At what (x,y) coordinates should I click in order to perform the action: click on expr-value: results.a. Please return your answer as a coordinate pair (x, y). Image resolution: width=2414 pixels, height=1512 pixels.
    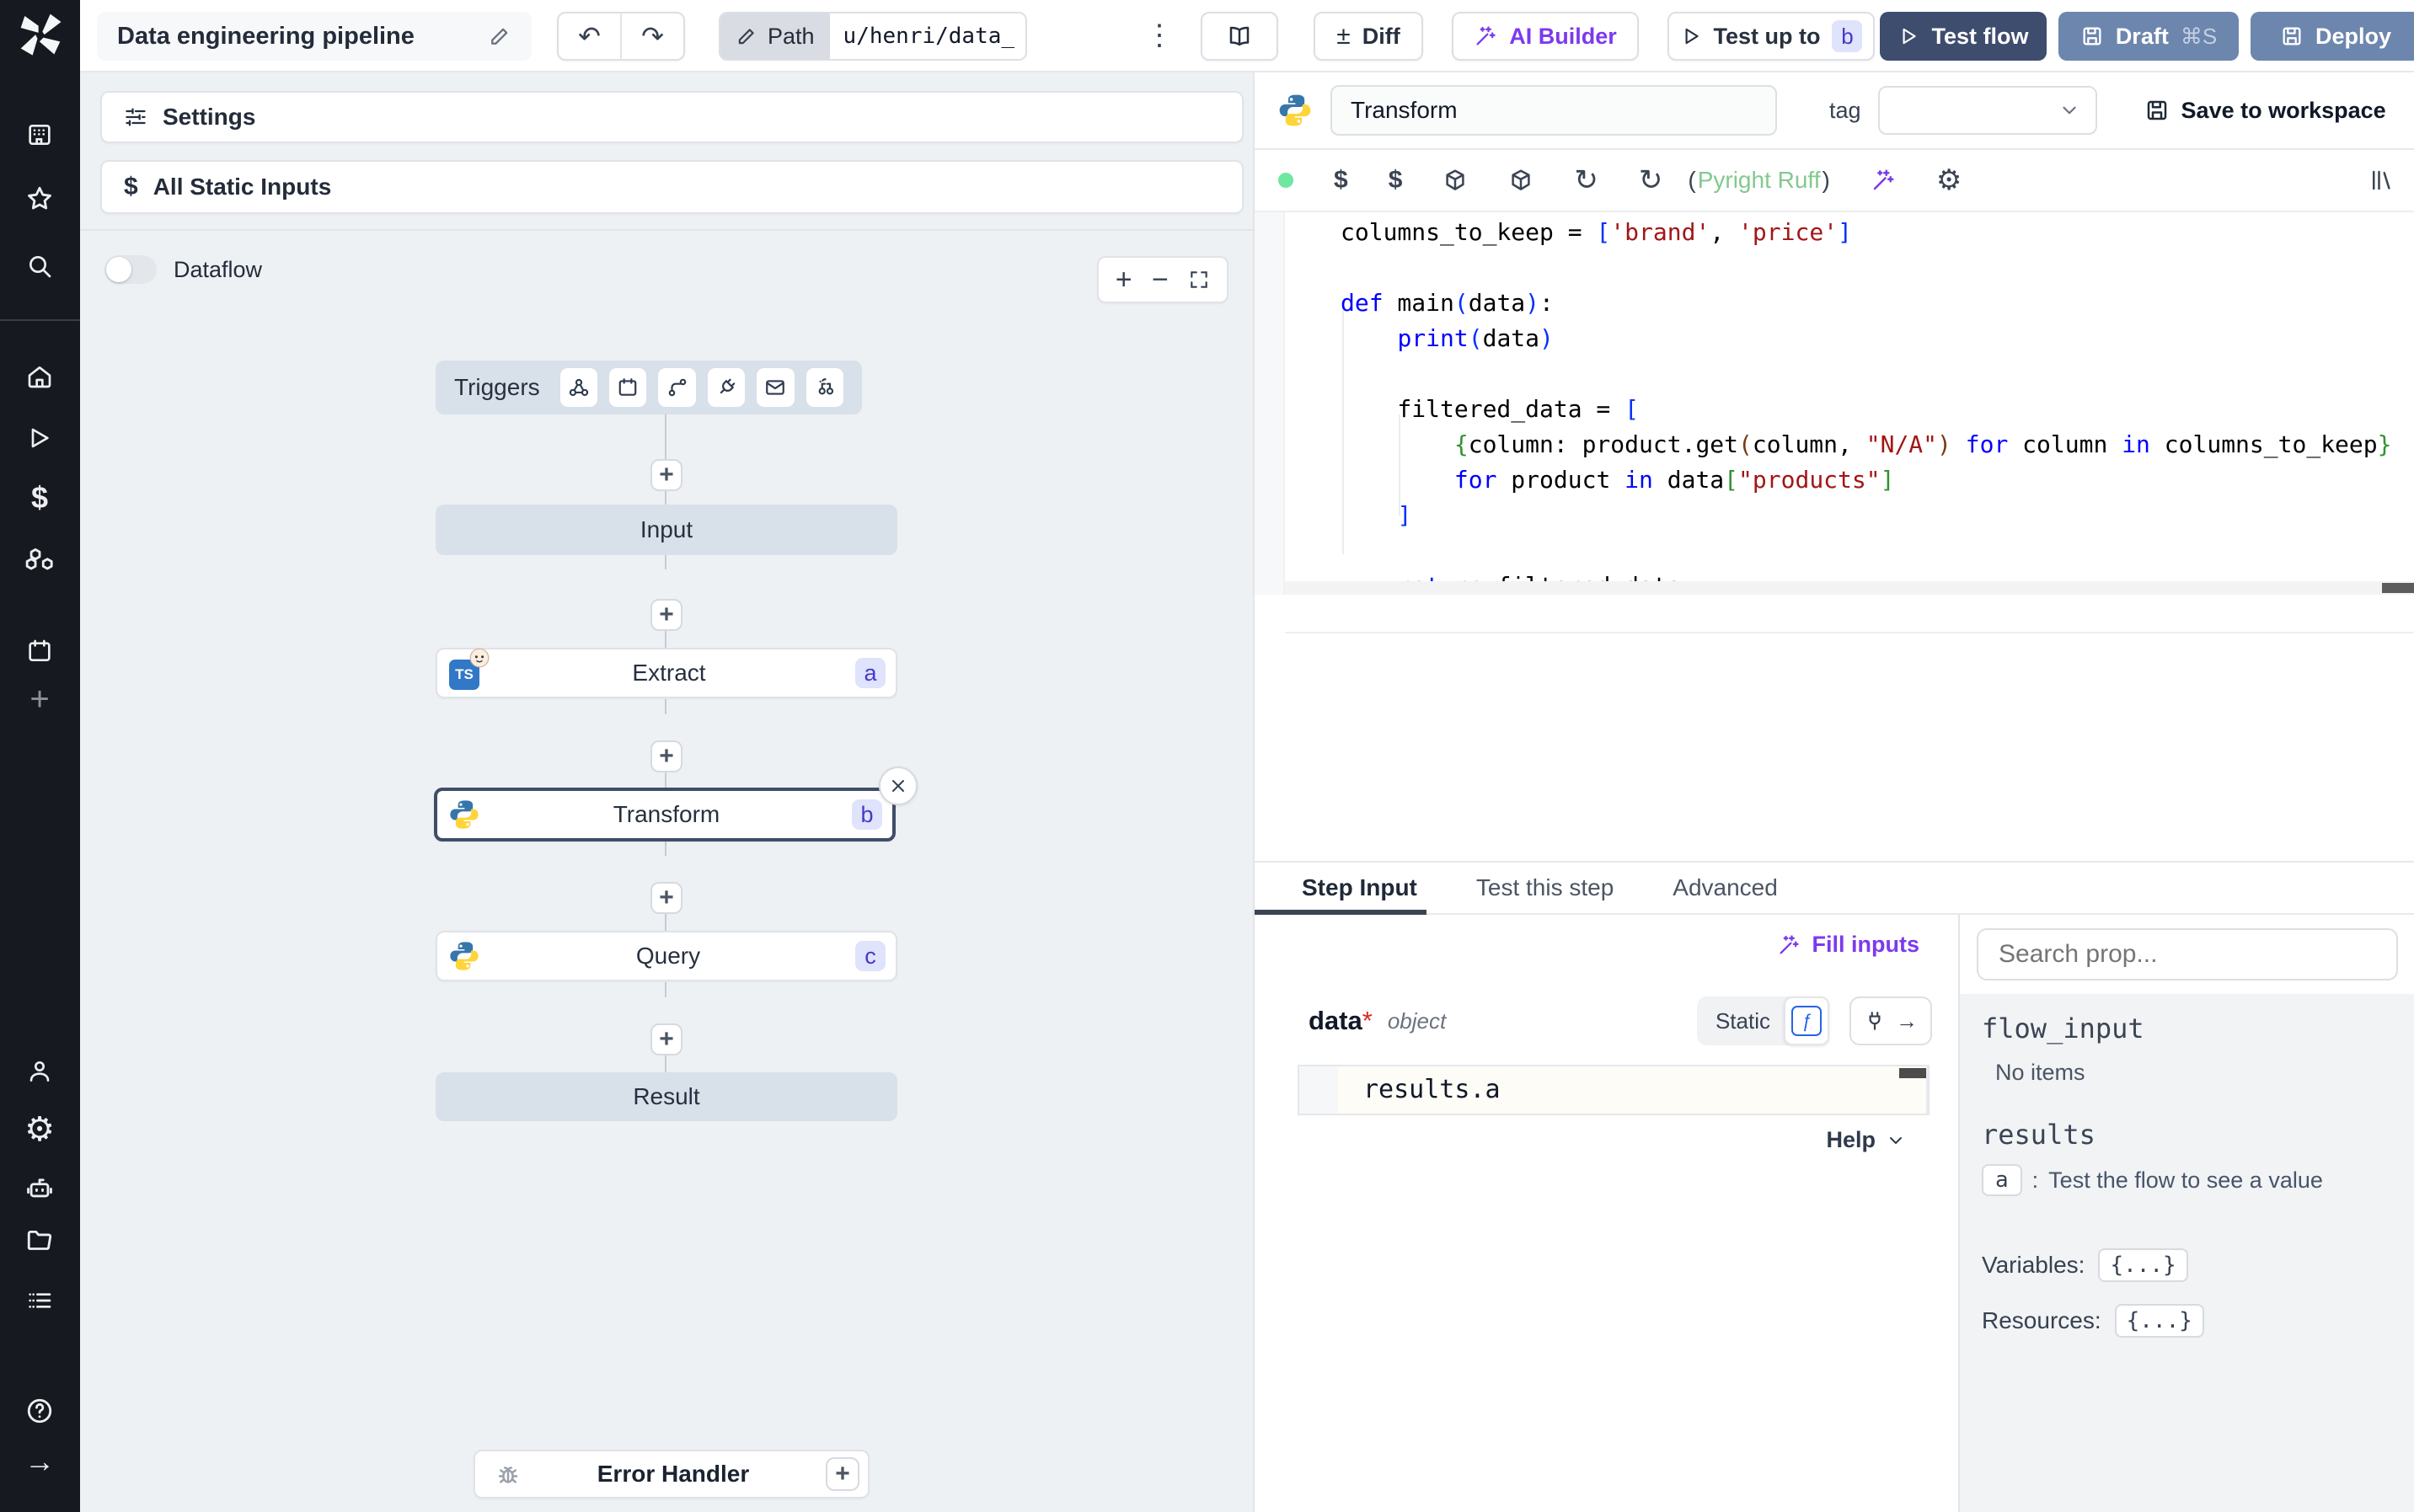
    Looking at the image, I should click on (1432, 1089).